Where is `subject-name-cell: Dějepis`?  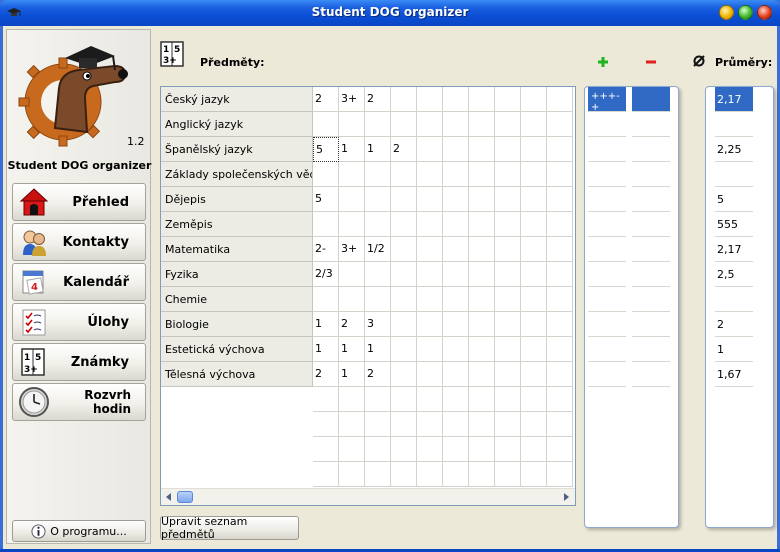
subject-name-cell: Dějepis is located at coordinates (237, 199).